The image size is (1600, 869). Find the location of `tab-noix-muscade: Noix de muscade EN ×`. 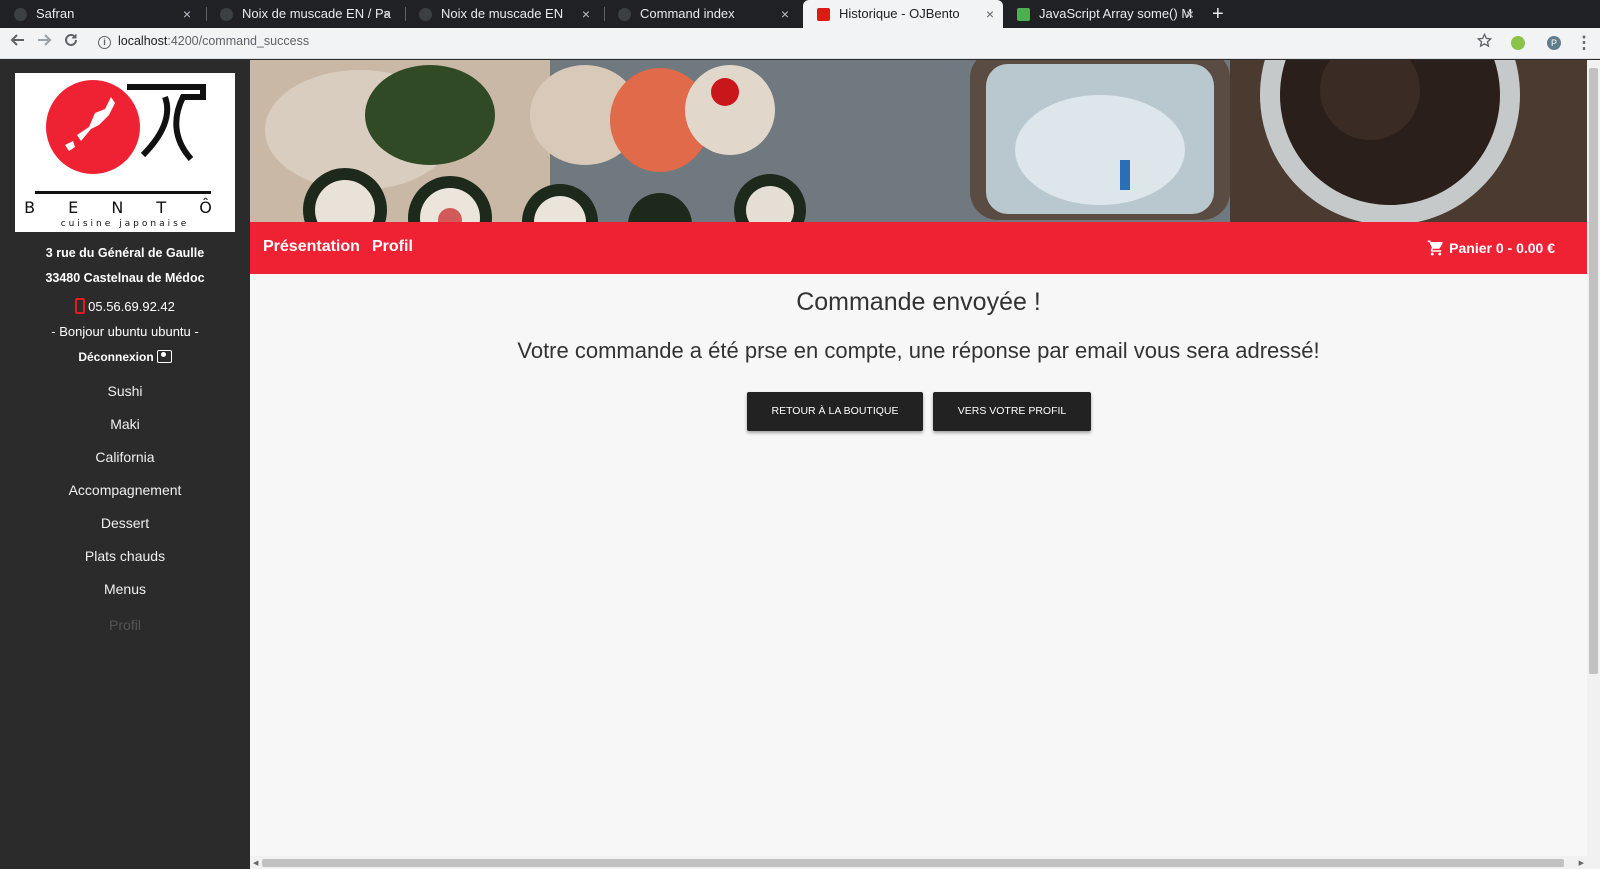

tab-noix-muscade: Noix de muscade EN × is located at coordinates (502, 14).